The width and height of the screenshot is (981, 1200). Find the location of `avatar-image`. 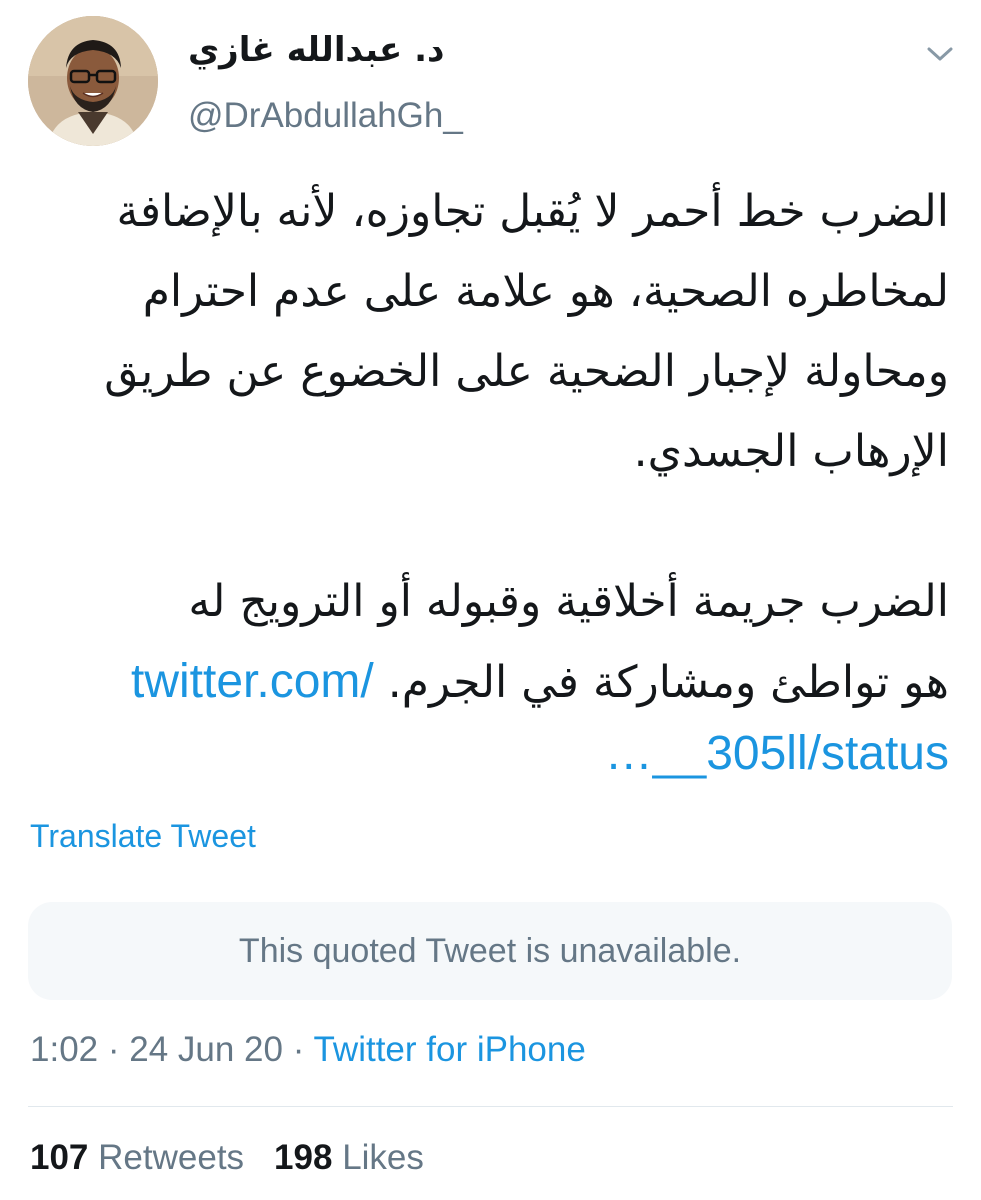

avatar-image is located at coordinates (93, 81).